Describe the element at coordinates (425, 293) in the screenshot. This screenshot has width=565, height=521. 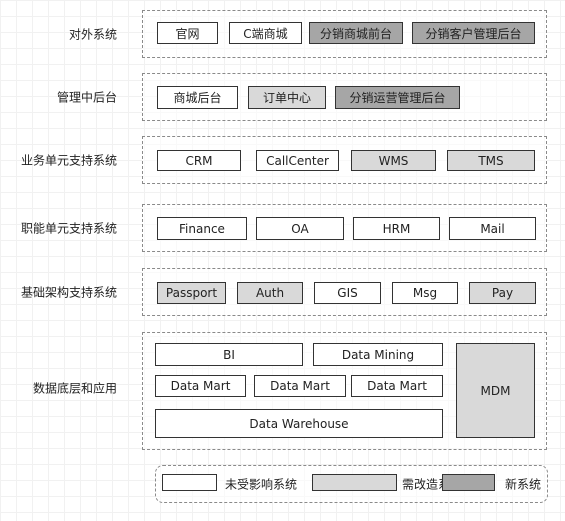
I see `system-box: Msg` at that location.